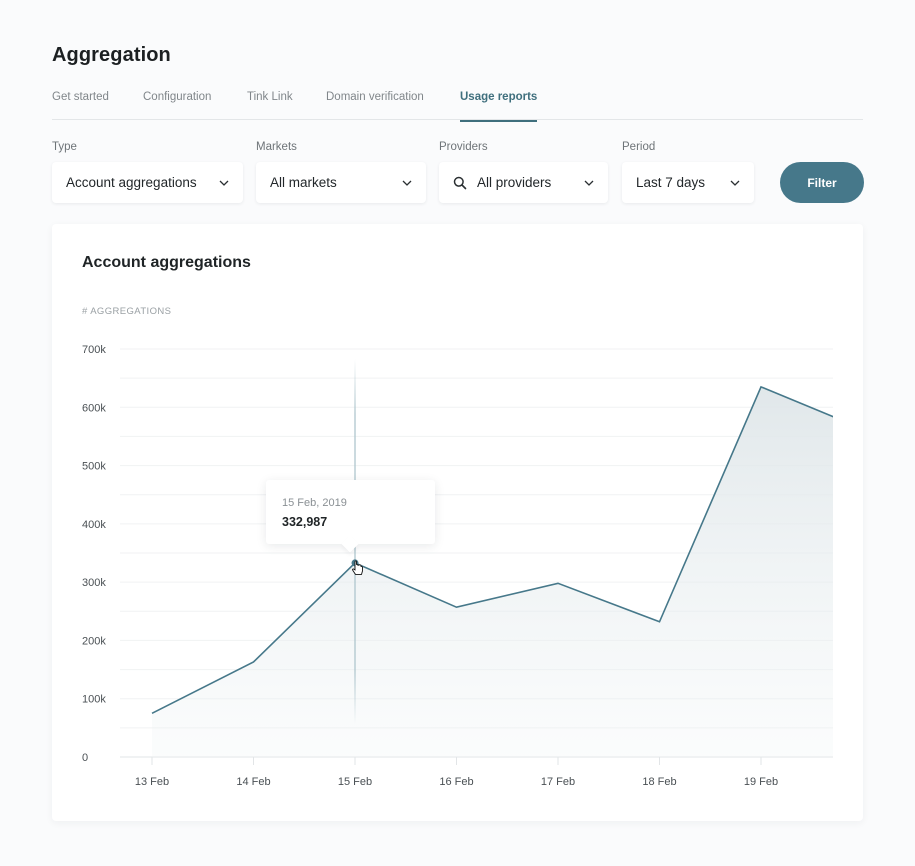 The width and height of the screenshot is (915, 866). I want to click on tab-get-started: Get started, so click(80, 106).